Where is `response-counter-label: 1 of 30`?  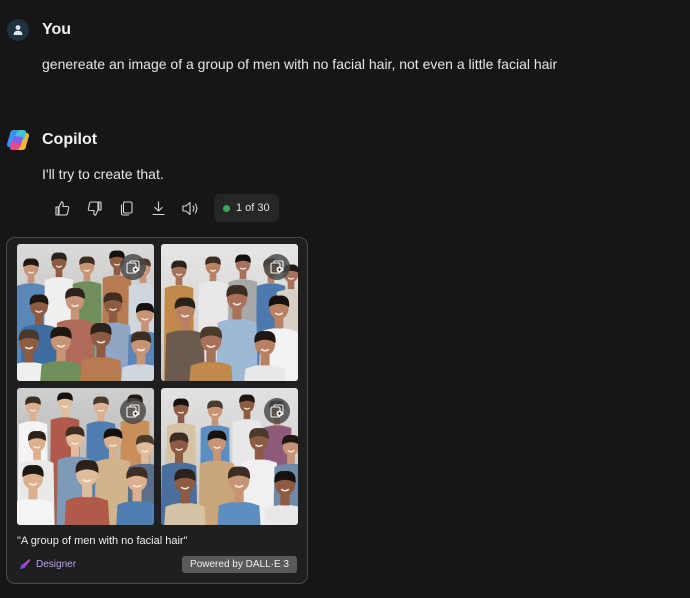 response-counter-label: 1 of 30 is located at coordinates (253, 208).